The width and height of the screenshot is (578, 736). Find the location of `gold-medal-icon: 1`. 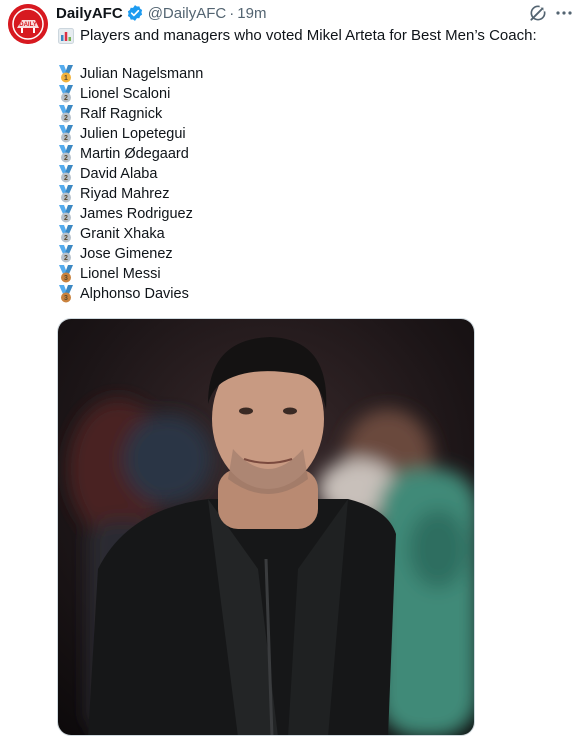

gold-medal-icon: 1 is located at coordinates (66, 74).